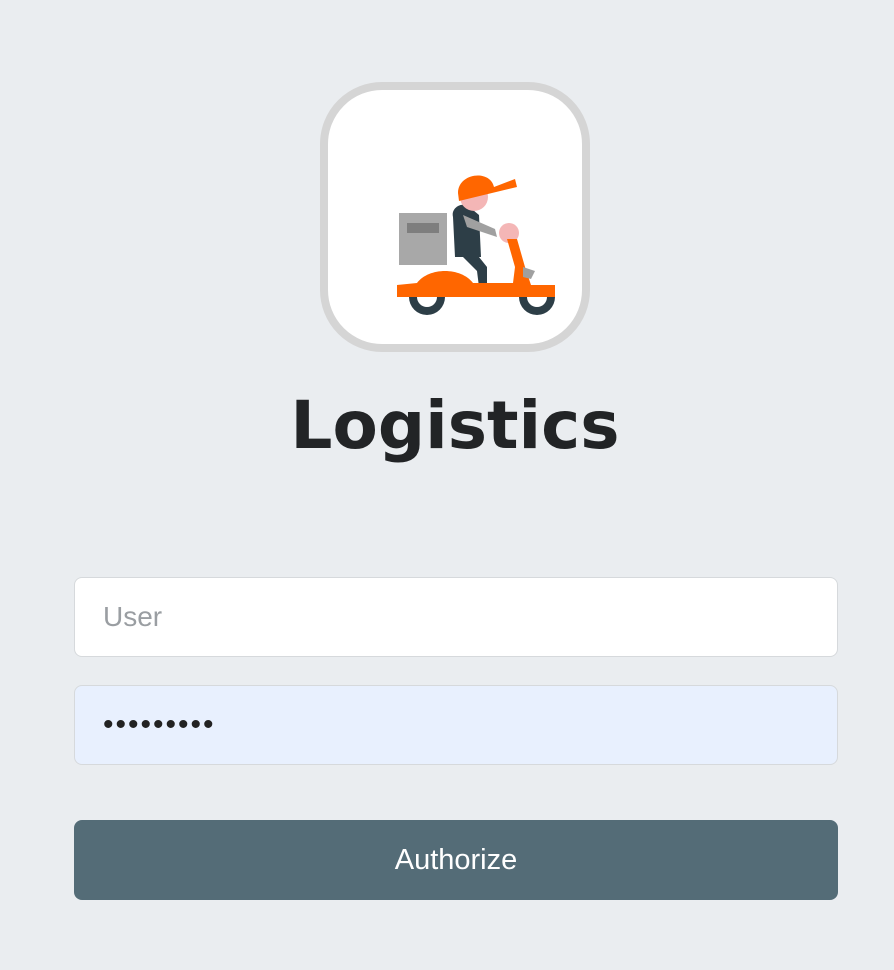  Describe the element at coordinates (456, 860) in the screenshot. I see `authorize-button: Authorize` at that location.